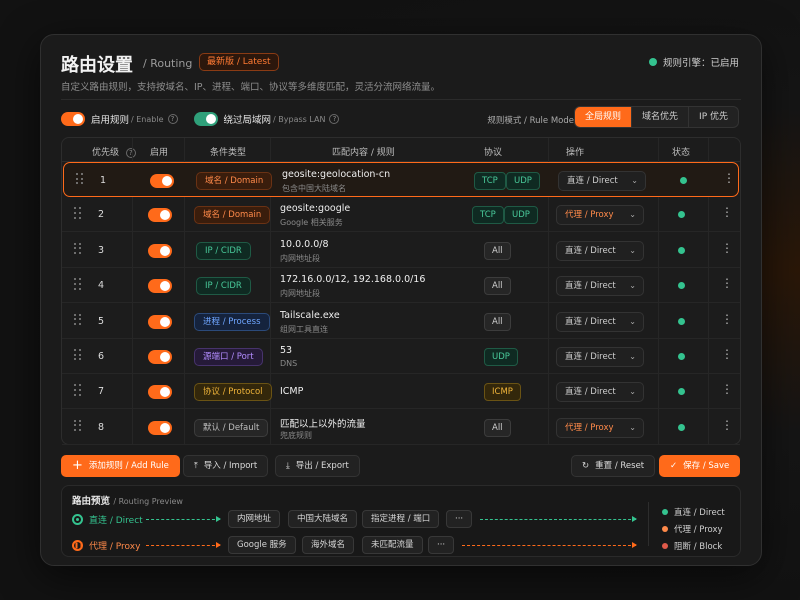 The image size is (800, 600). What do you see at coordinates (230, 466) in the screenshot?
I see `import-label: 导入 / Import` at bounding box center [230, 466].